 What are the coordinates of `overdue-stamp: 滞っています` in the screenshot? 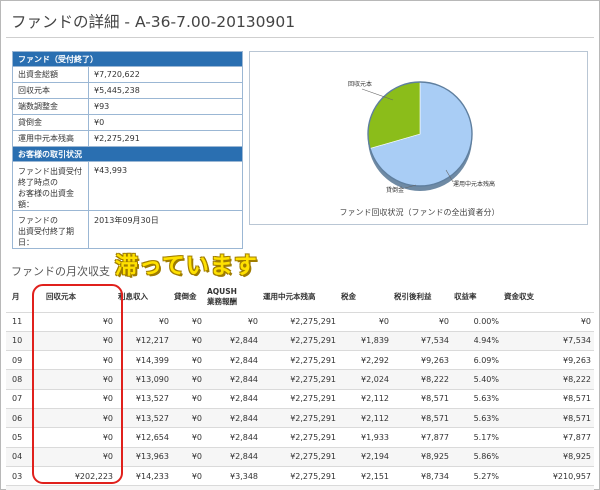 It's located at (186, 266).